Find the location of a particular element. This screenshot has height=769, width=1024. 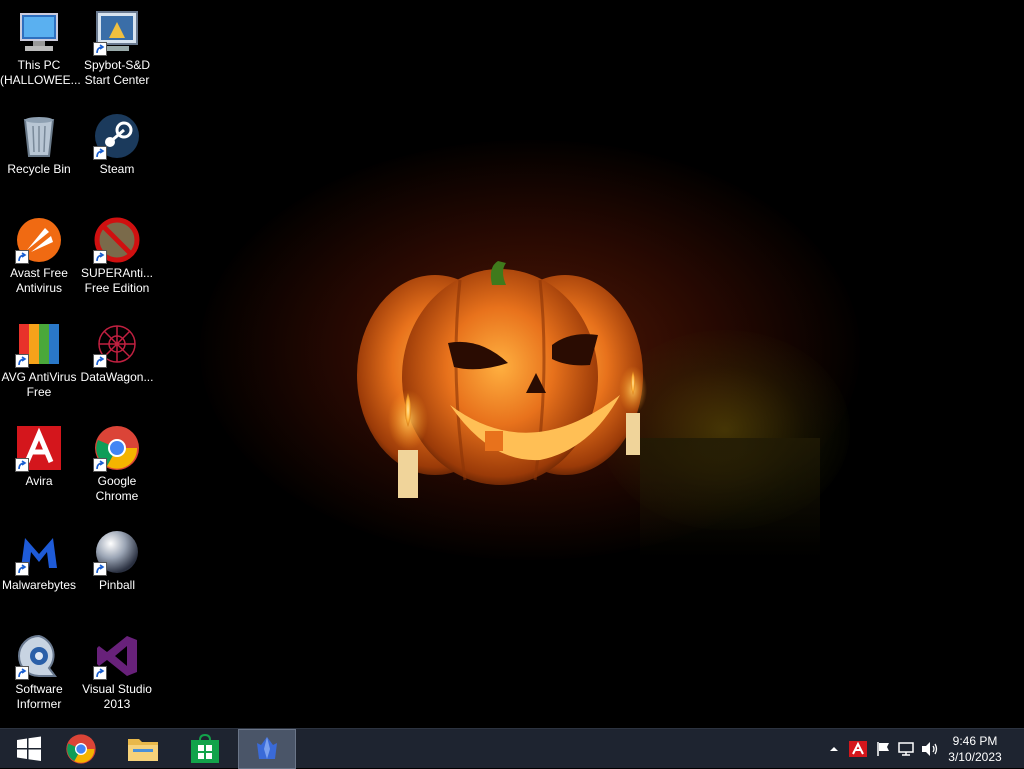

app-crystal-icon is located at coordinates (267, 748).